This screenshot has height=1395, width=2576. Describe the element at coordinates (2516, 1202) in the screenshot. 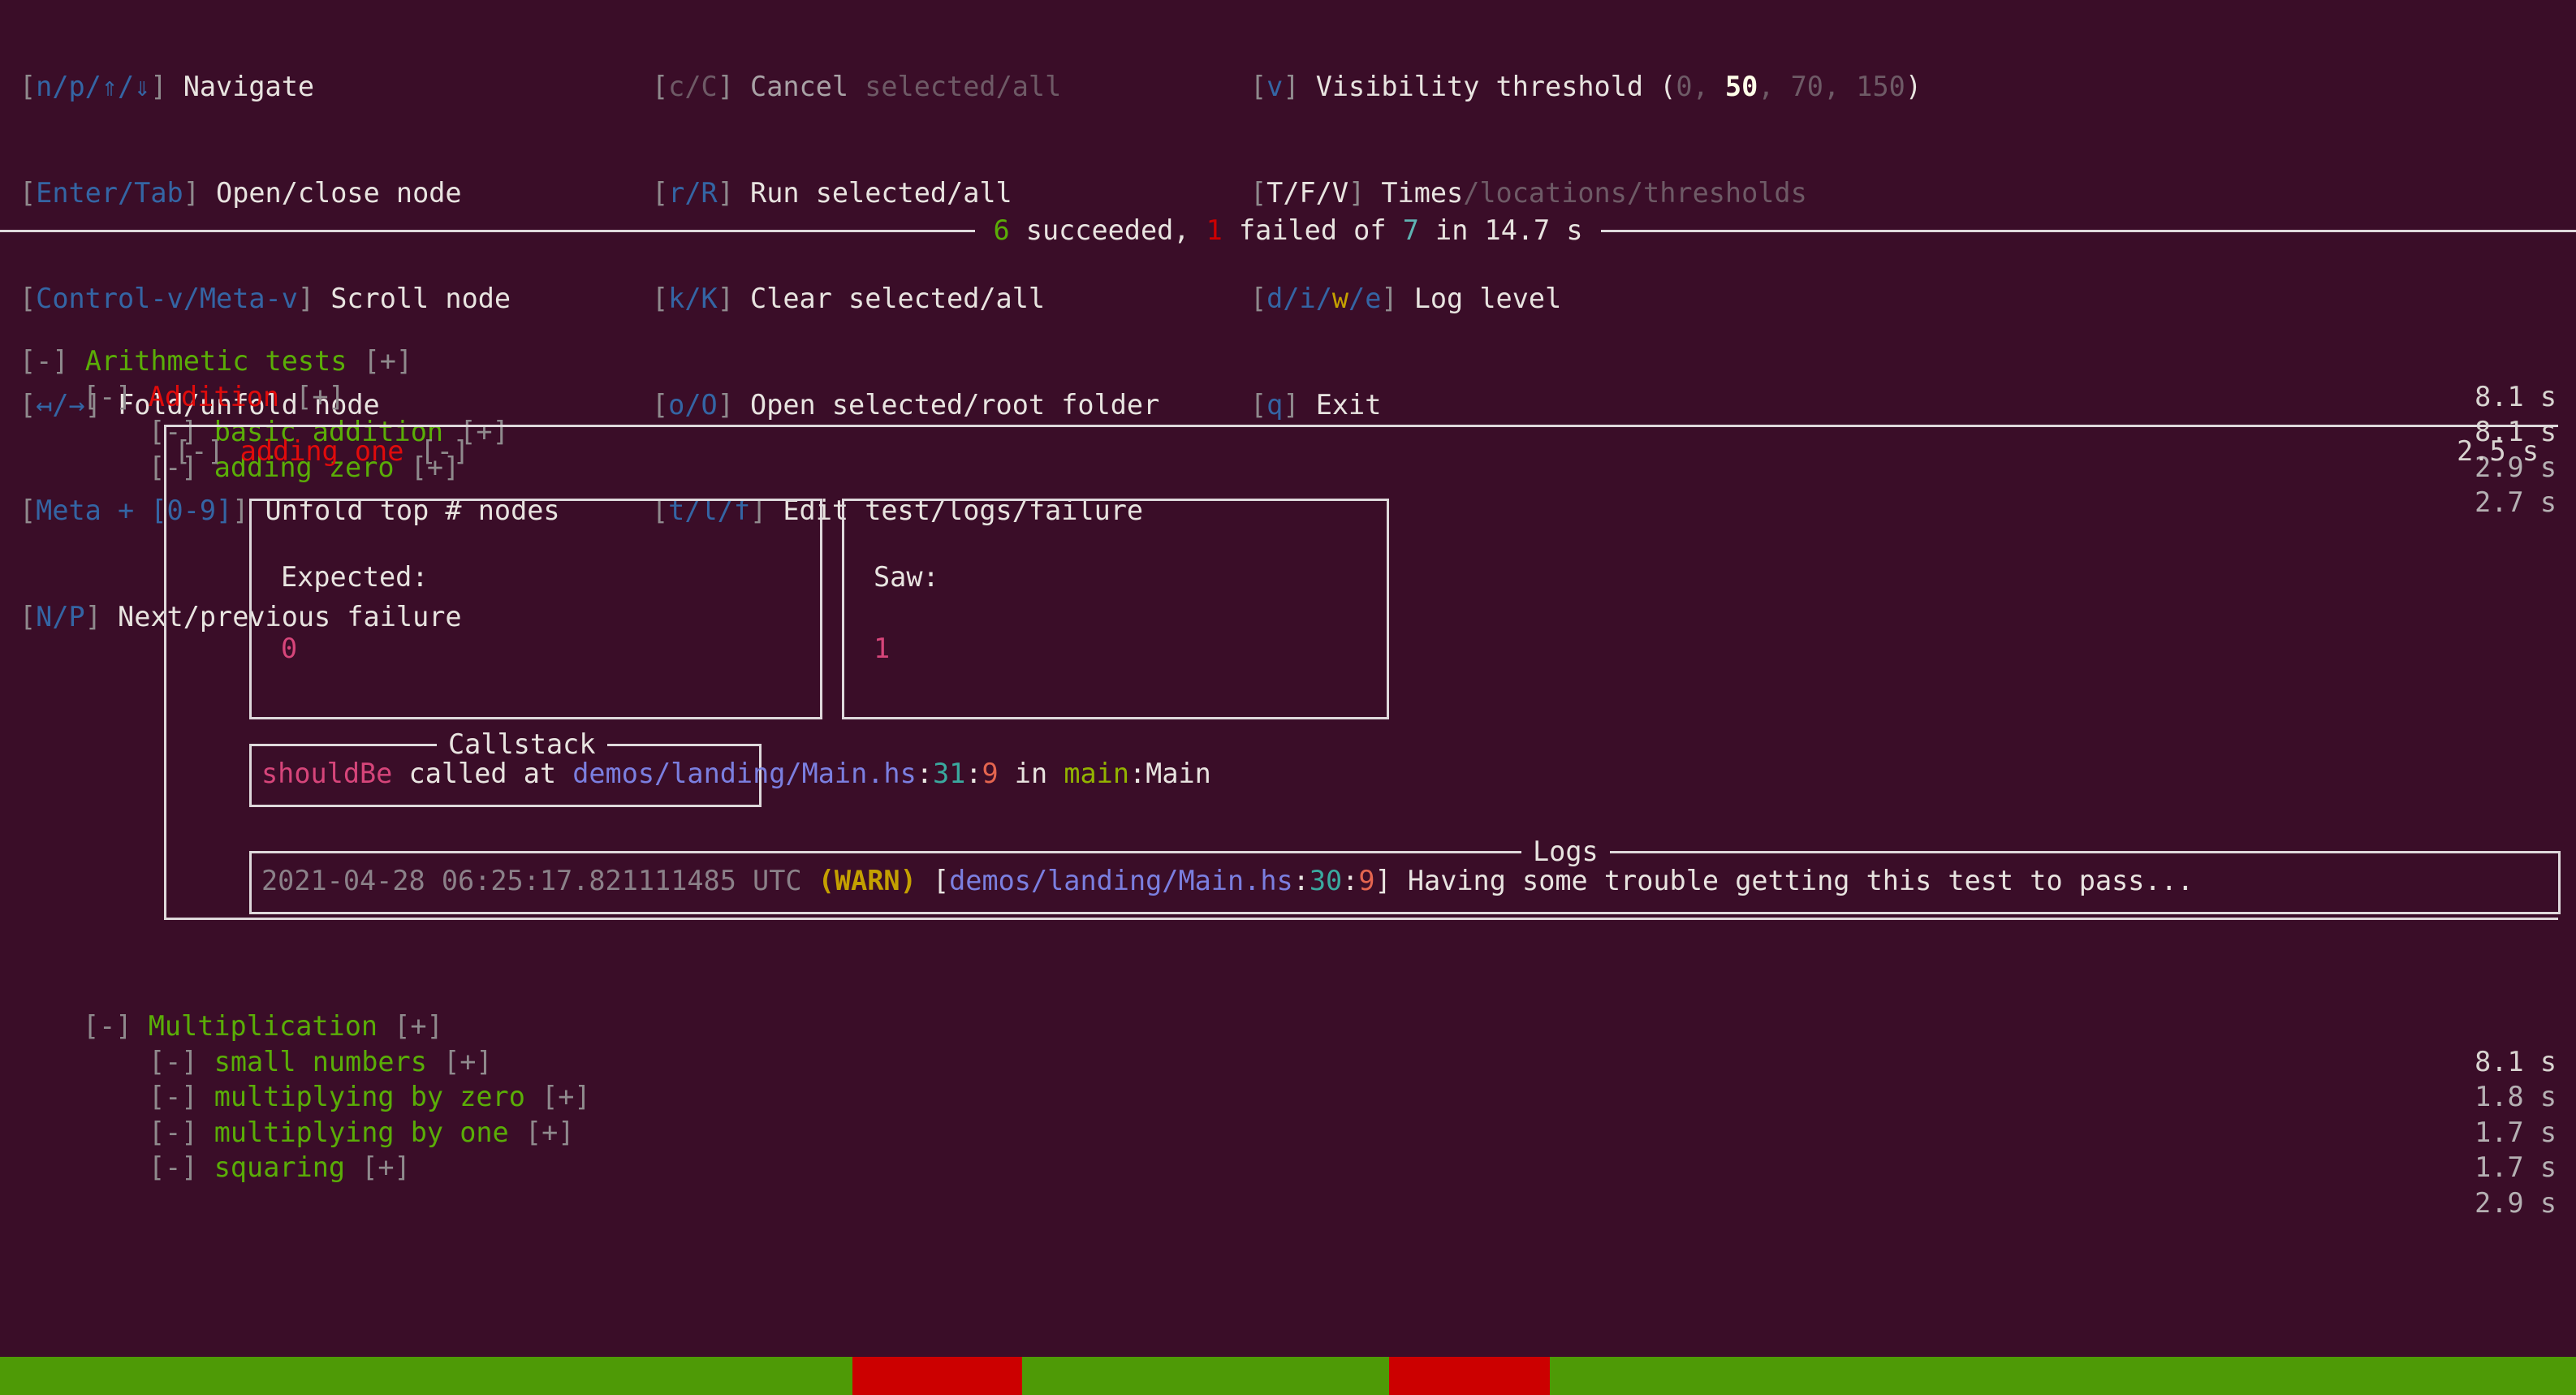

I see `test-duration: 2.9 s` at that location.